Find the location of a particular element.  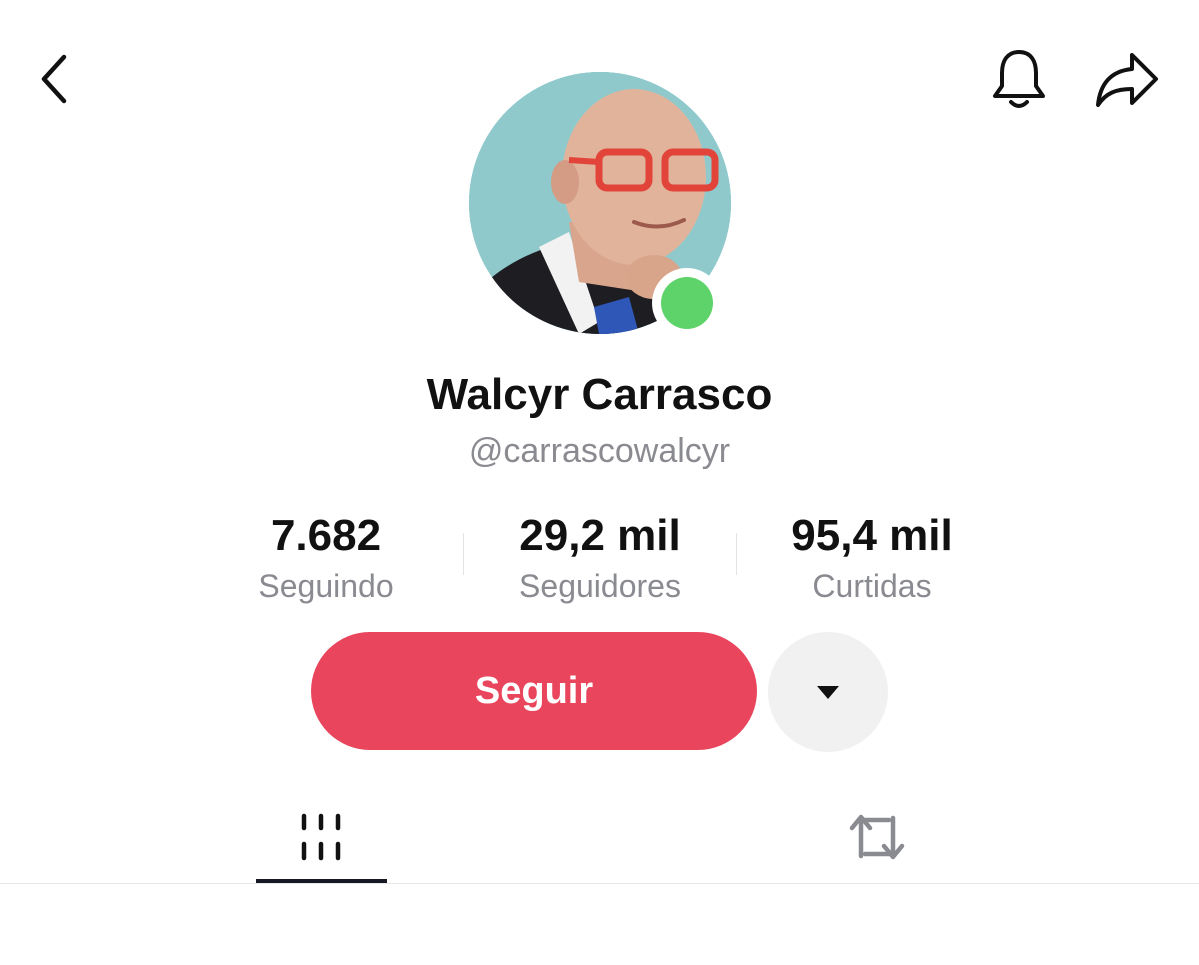

tab-videos is located at coordinates (321, 837).